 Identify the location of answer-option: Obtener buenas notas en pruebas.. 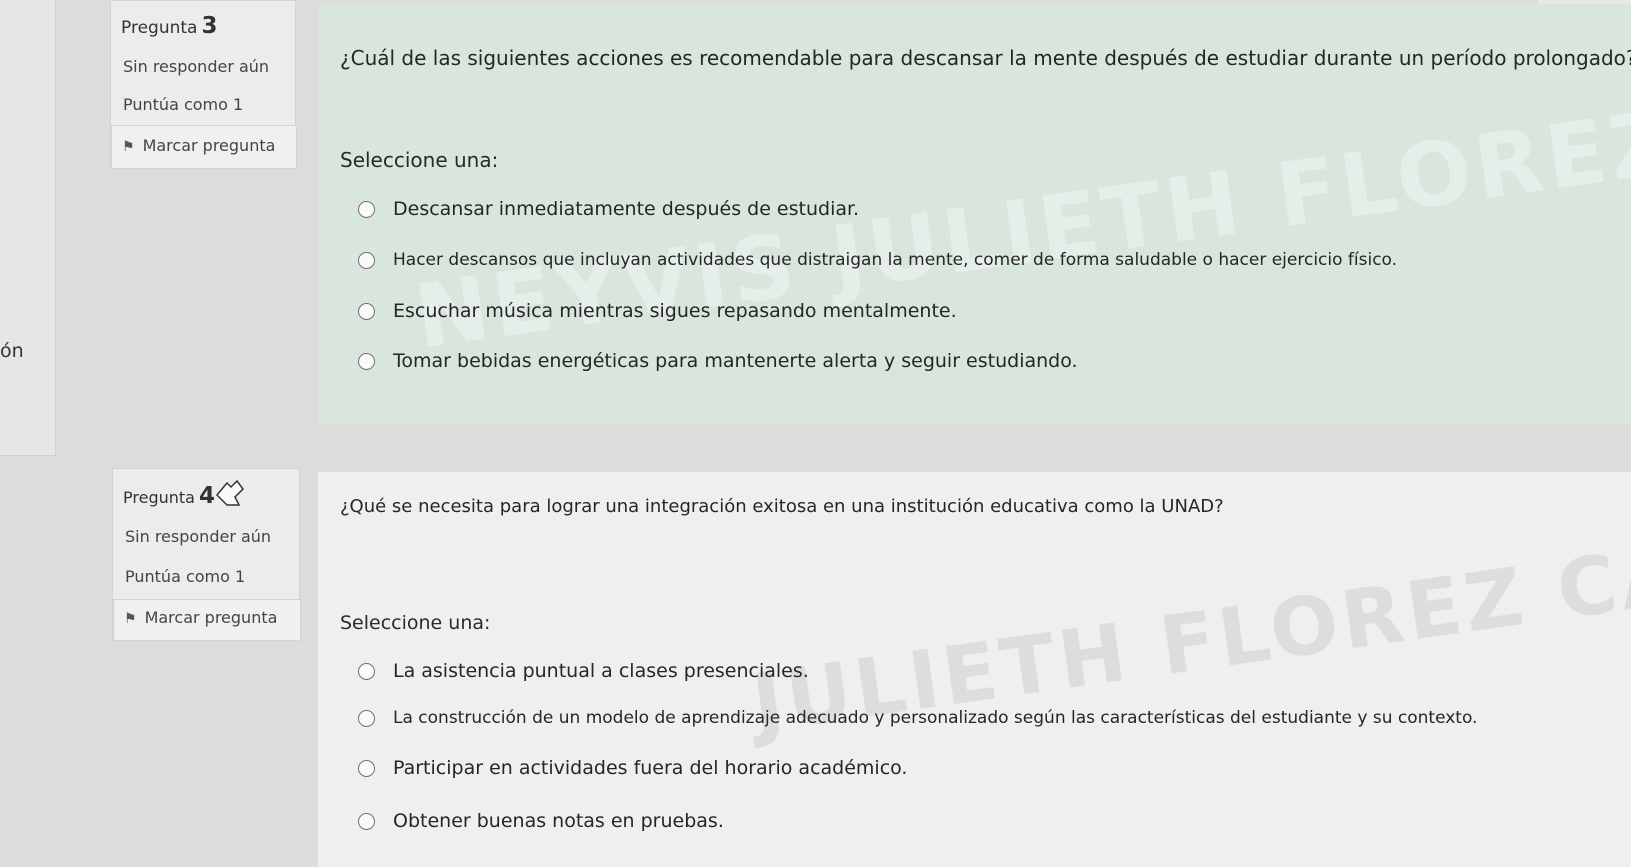
(541, 821).